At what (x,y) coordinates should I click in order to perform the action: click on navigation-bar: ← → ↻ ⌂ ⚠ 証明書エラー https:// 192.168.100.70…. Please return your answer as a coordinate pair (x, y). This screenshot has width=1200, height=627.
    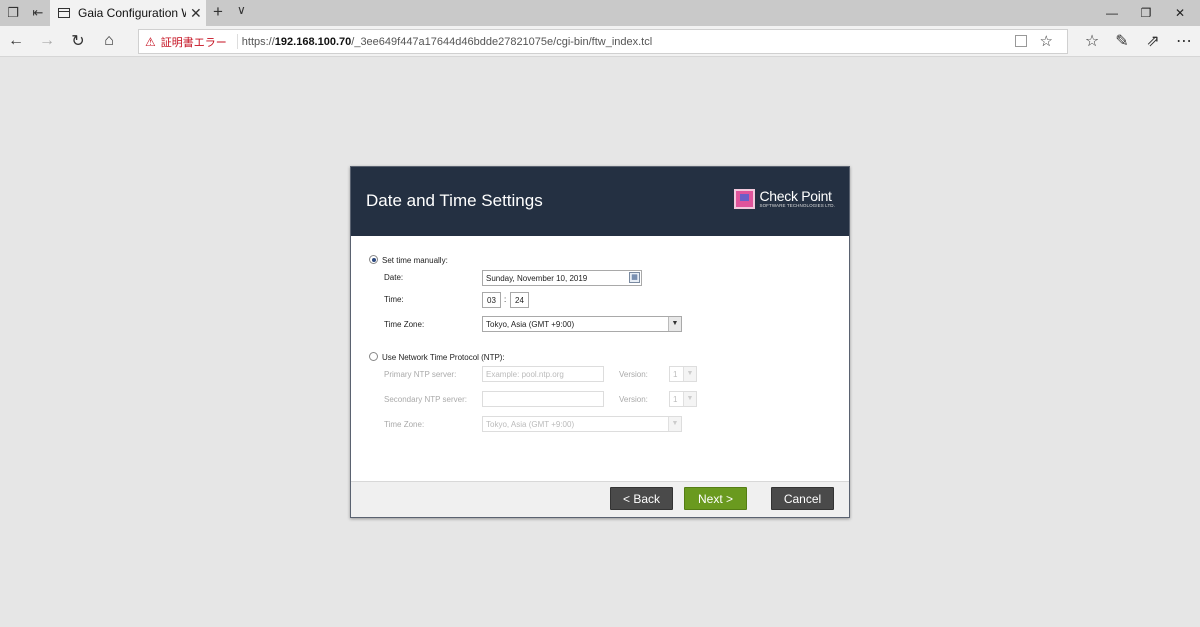
    Looking at the image, I should click on (600, 41).